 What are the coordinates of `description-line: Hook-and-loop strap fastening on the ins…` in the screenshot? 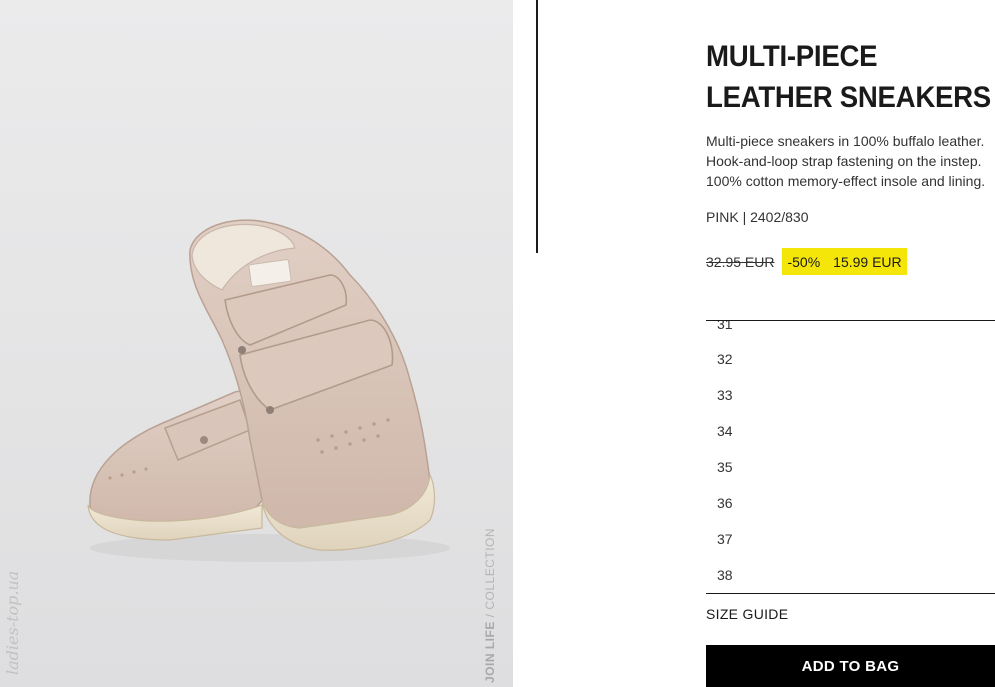 It's located at (844, 161).